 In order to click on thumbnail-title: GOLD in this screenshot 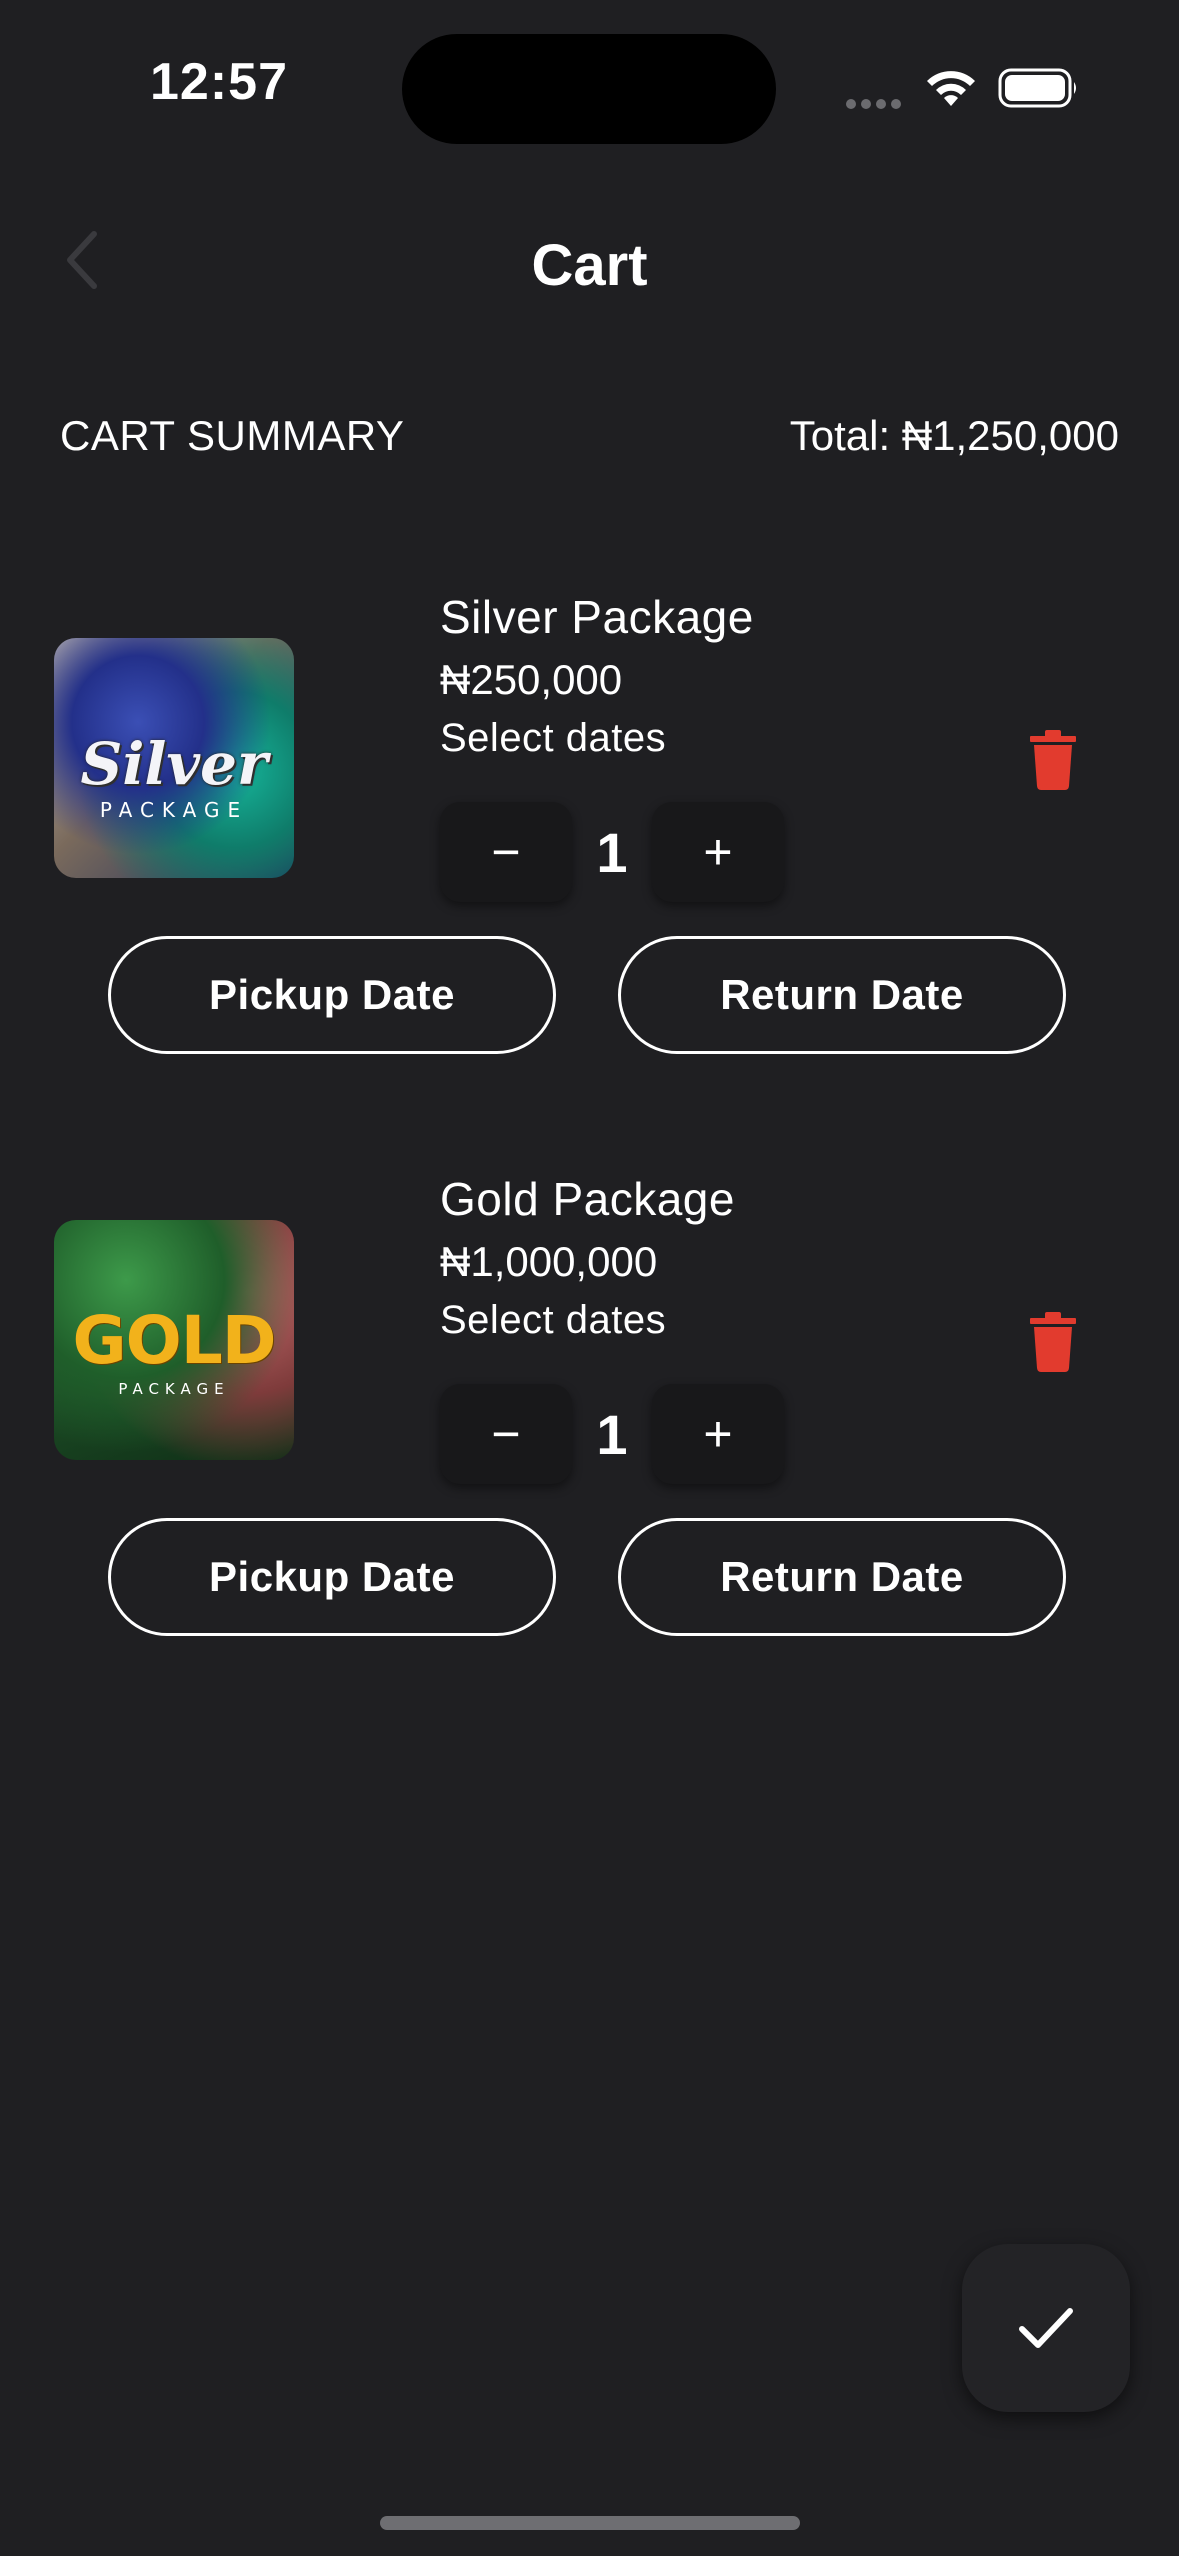, I will do `click(174, 1340)`.